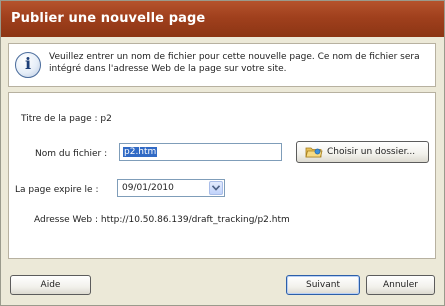 Image resolution: width=445 pixels, height=306 pixels. I want to click on expire-date-select: 09/01/2010, so click(171, 188).